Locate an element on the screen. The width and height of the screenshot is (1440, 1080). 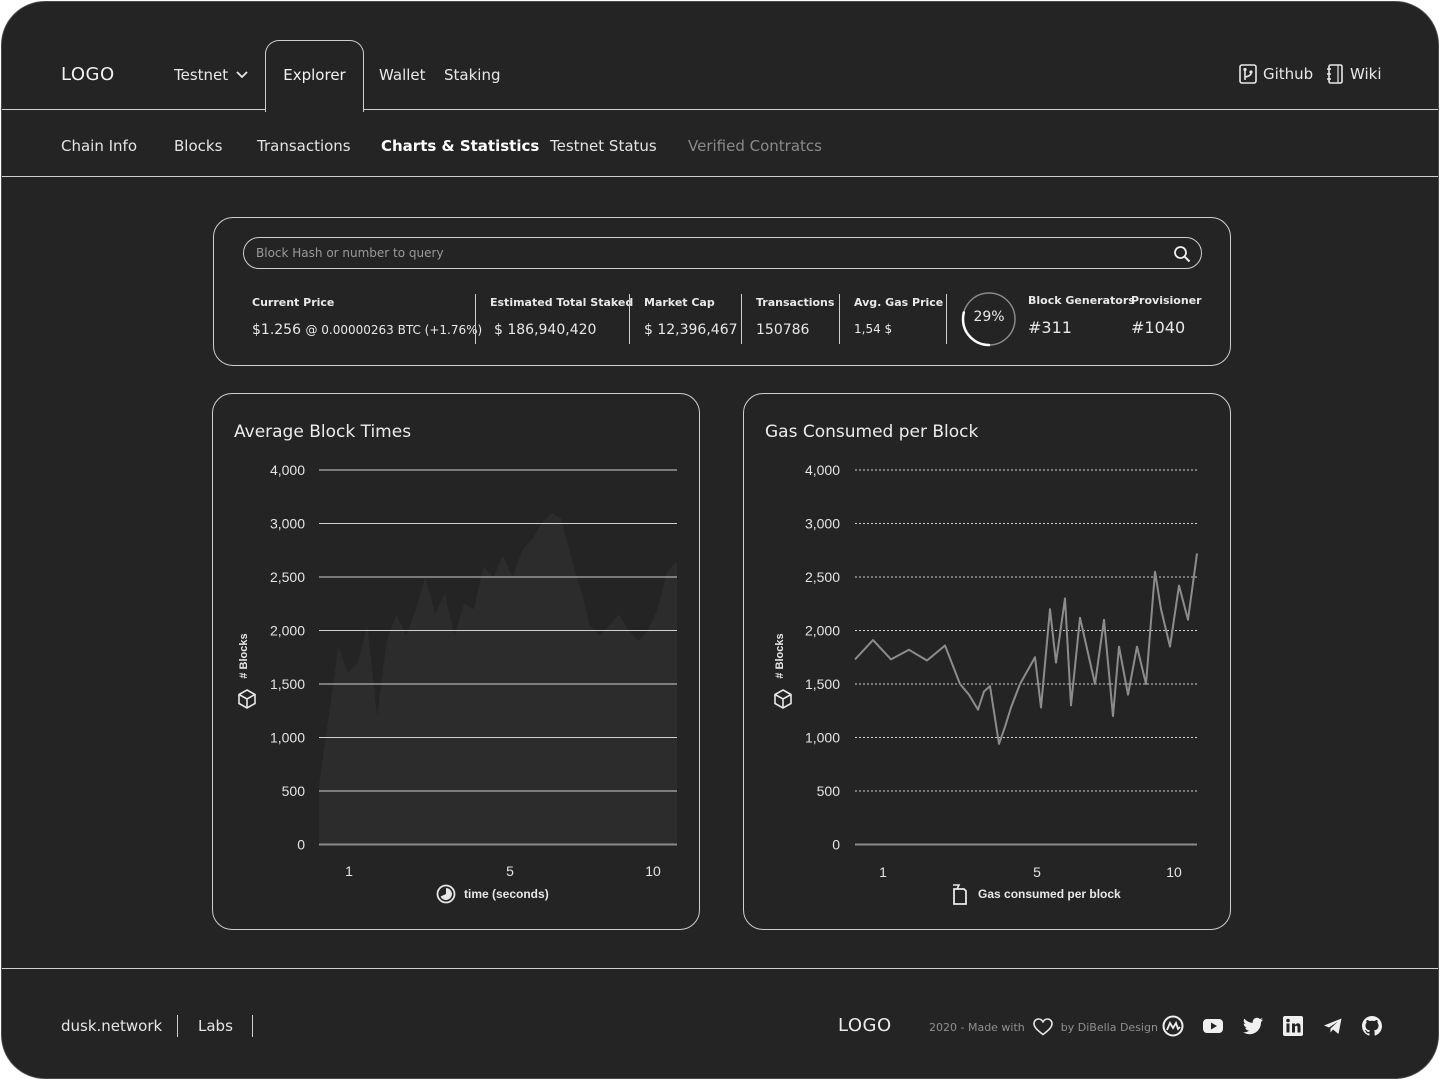
github-branch-icon is located at coordinates (1248, 74).